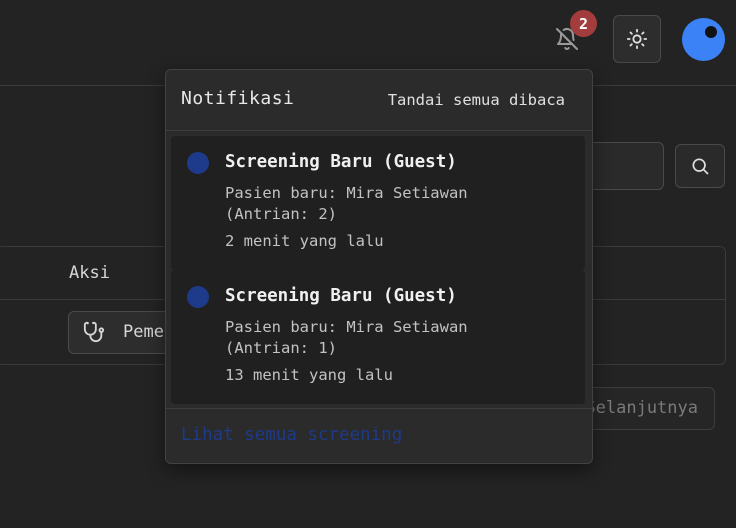 Image resolution: width=736 pixels, height=528 pixels. What do you see at coordinates (238, 98) in the screenshot?
I see `notification-title: Notifikasi` at bounding box center [238, 98].